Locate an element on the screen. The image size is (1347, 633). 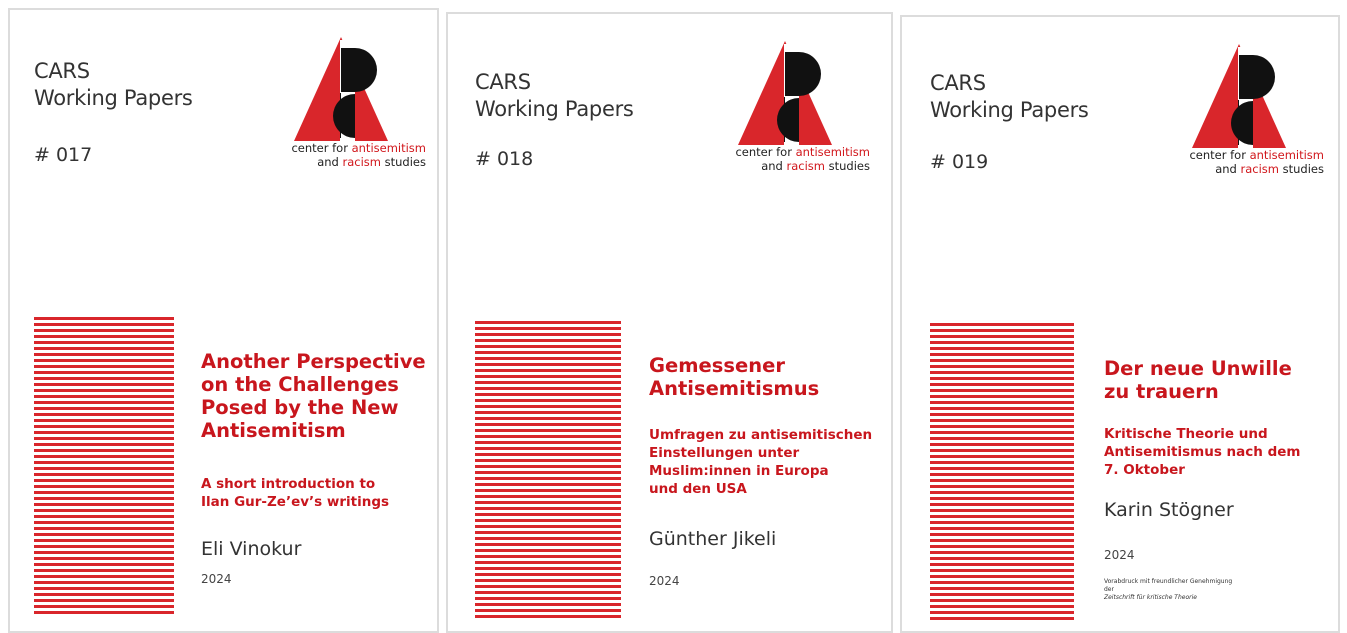
paper-number: # 019 is located at coordinates (959, 162).